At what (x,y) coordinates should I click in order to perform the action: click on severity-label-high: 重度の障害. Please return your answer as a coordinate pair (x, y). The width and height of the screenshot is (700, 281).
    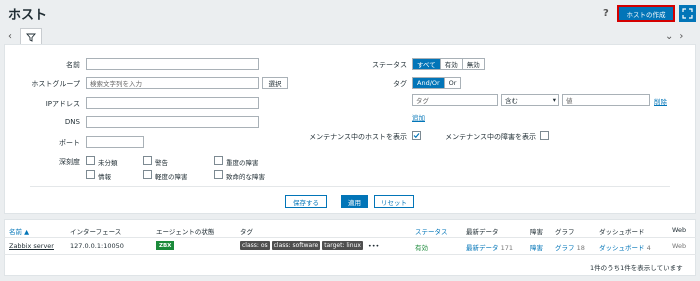
    Looking at the image, I should click on (242, 163).